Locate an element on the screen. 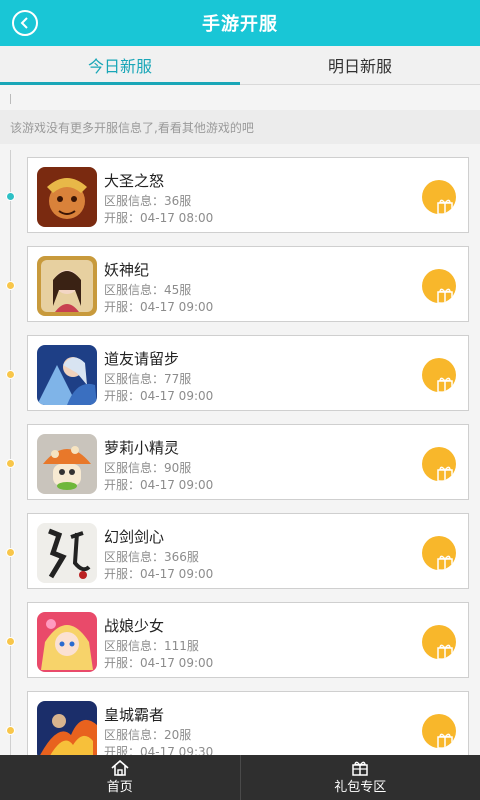  nav-home: 首页 is located at coordinates (120, 777).